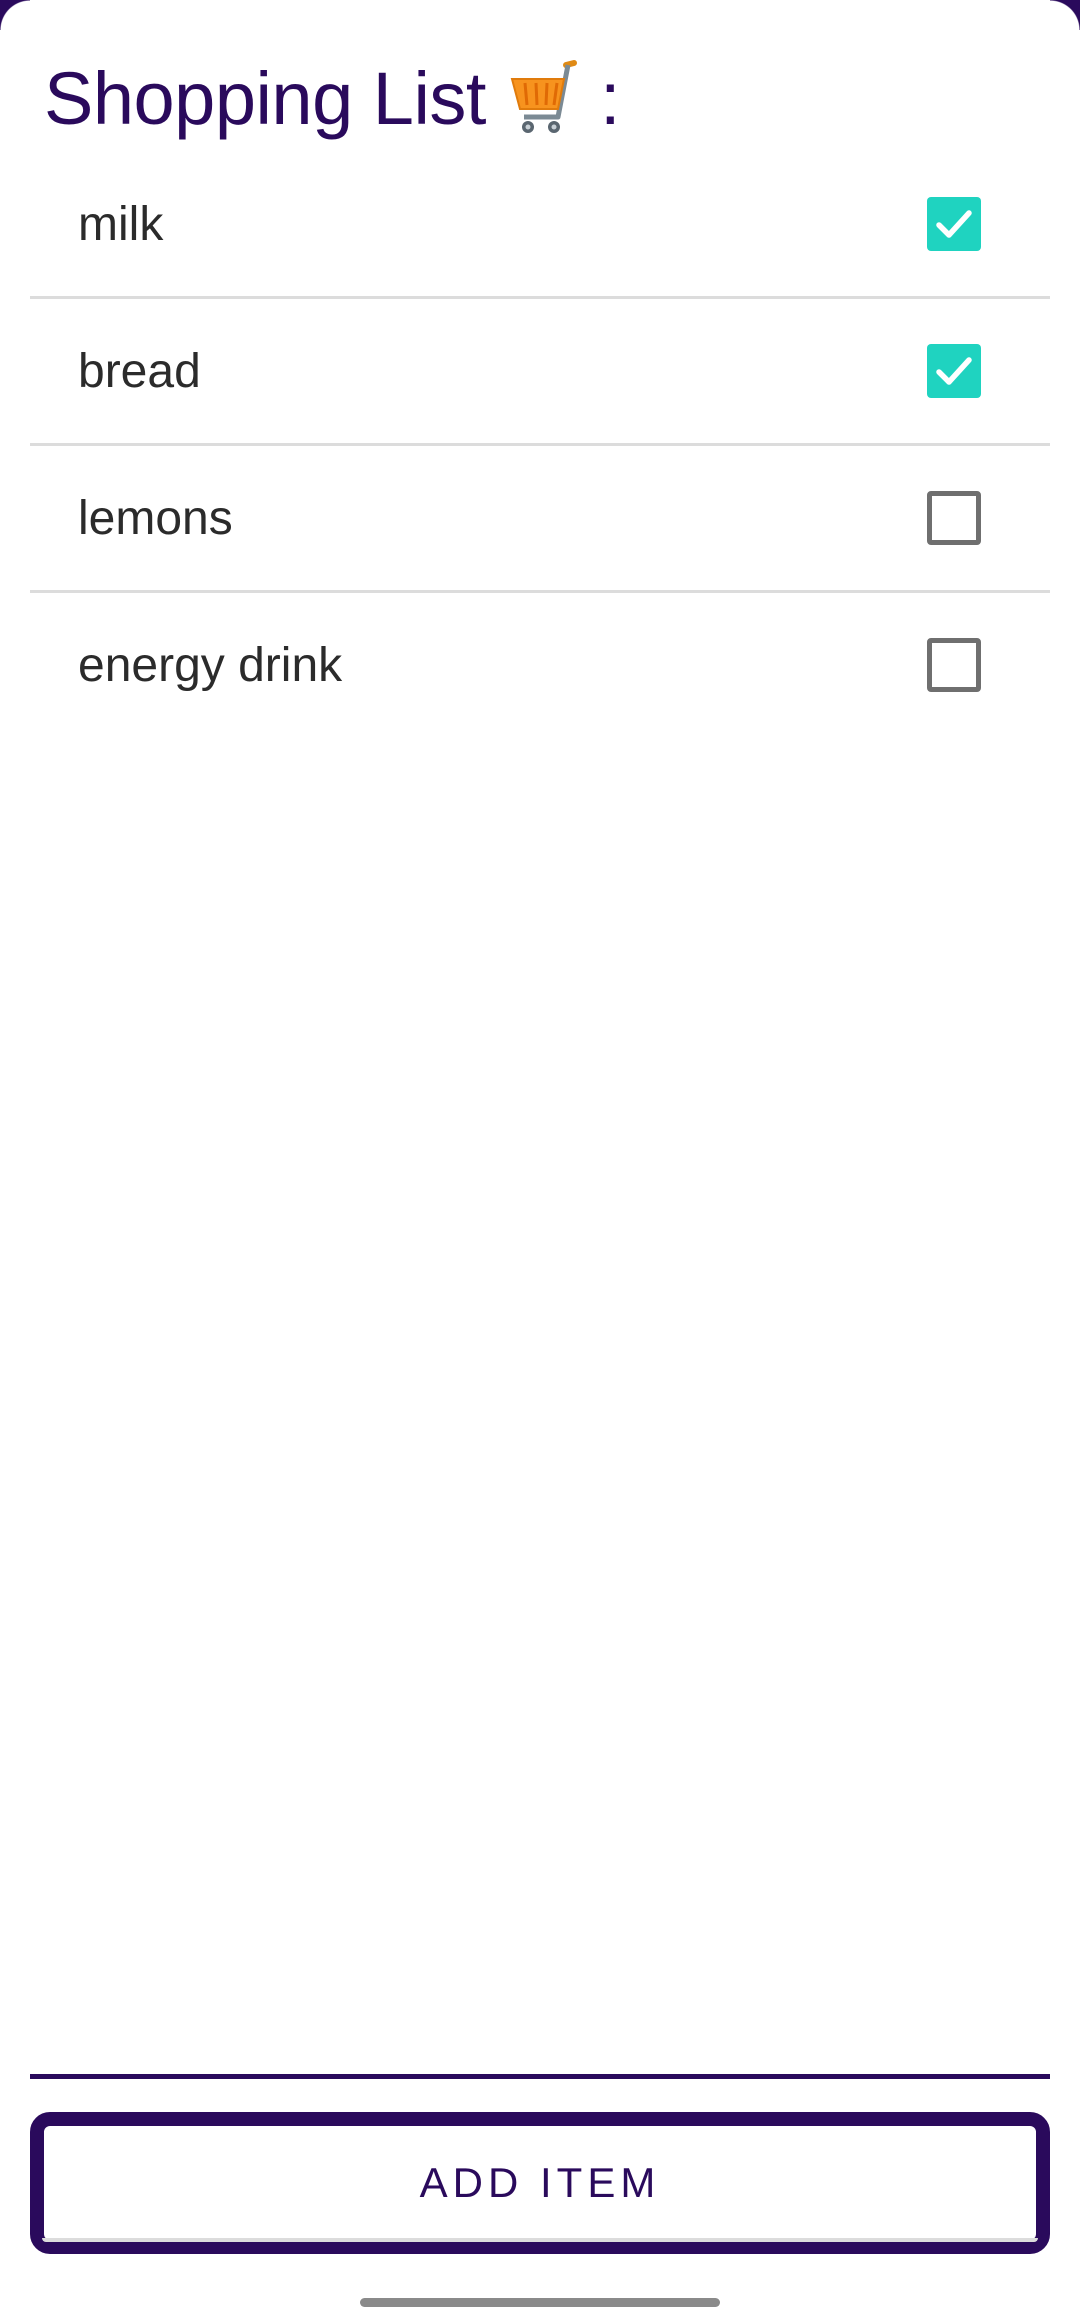  Describe the element at coordinates (15, 15) in the screenshot. I see `window-corner-left` at that location.